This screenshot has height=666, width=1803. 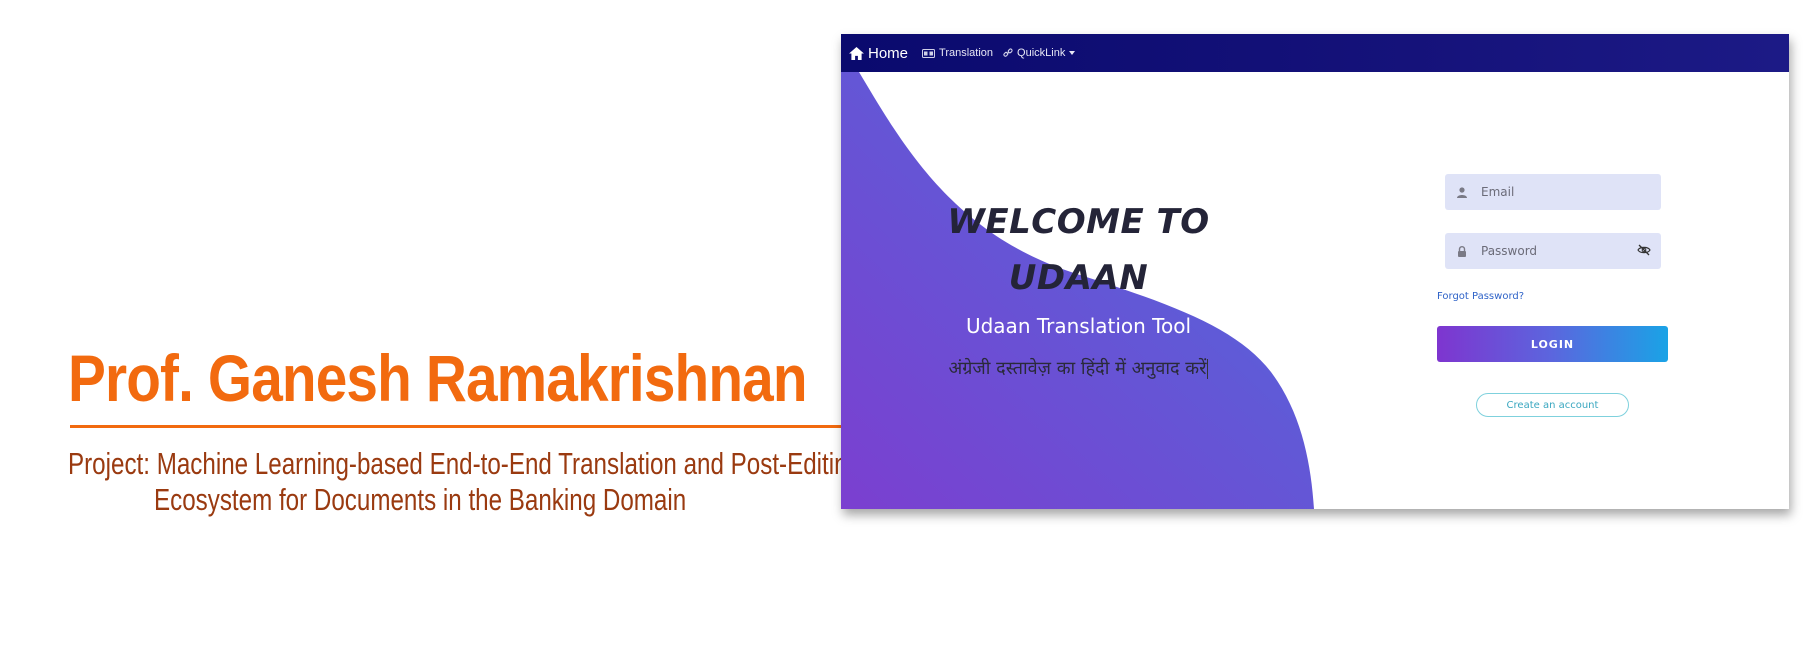 What do you see at coordinates (888, 53) in the screenshot?
I see `nav-home-label: Home` at bounding box center [888, 53].